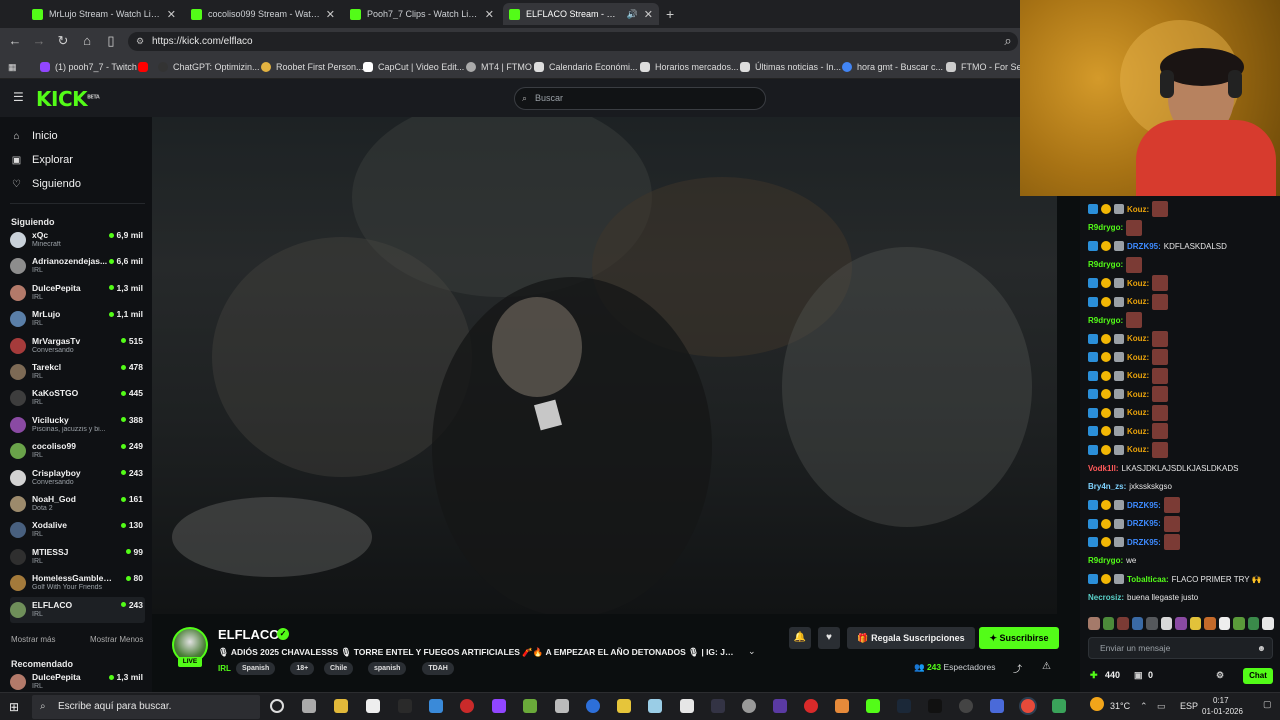 The height and width of the screenshot is (720, 1280). What do you see at coordinates (935, 706) in the screenshot?
I see `tiktok-icon` at bounding box center [935, 706].